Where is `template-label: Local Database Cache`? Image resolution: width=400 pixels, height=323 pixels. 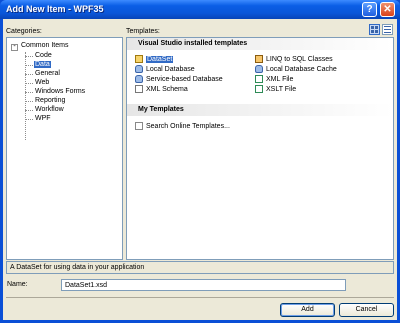
template-label: Local Database Cache is located at coordinates (301, 69).